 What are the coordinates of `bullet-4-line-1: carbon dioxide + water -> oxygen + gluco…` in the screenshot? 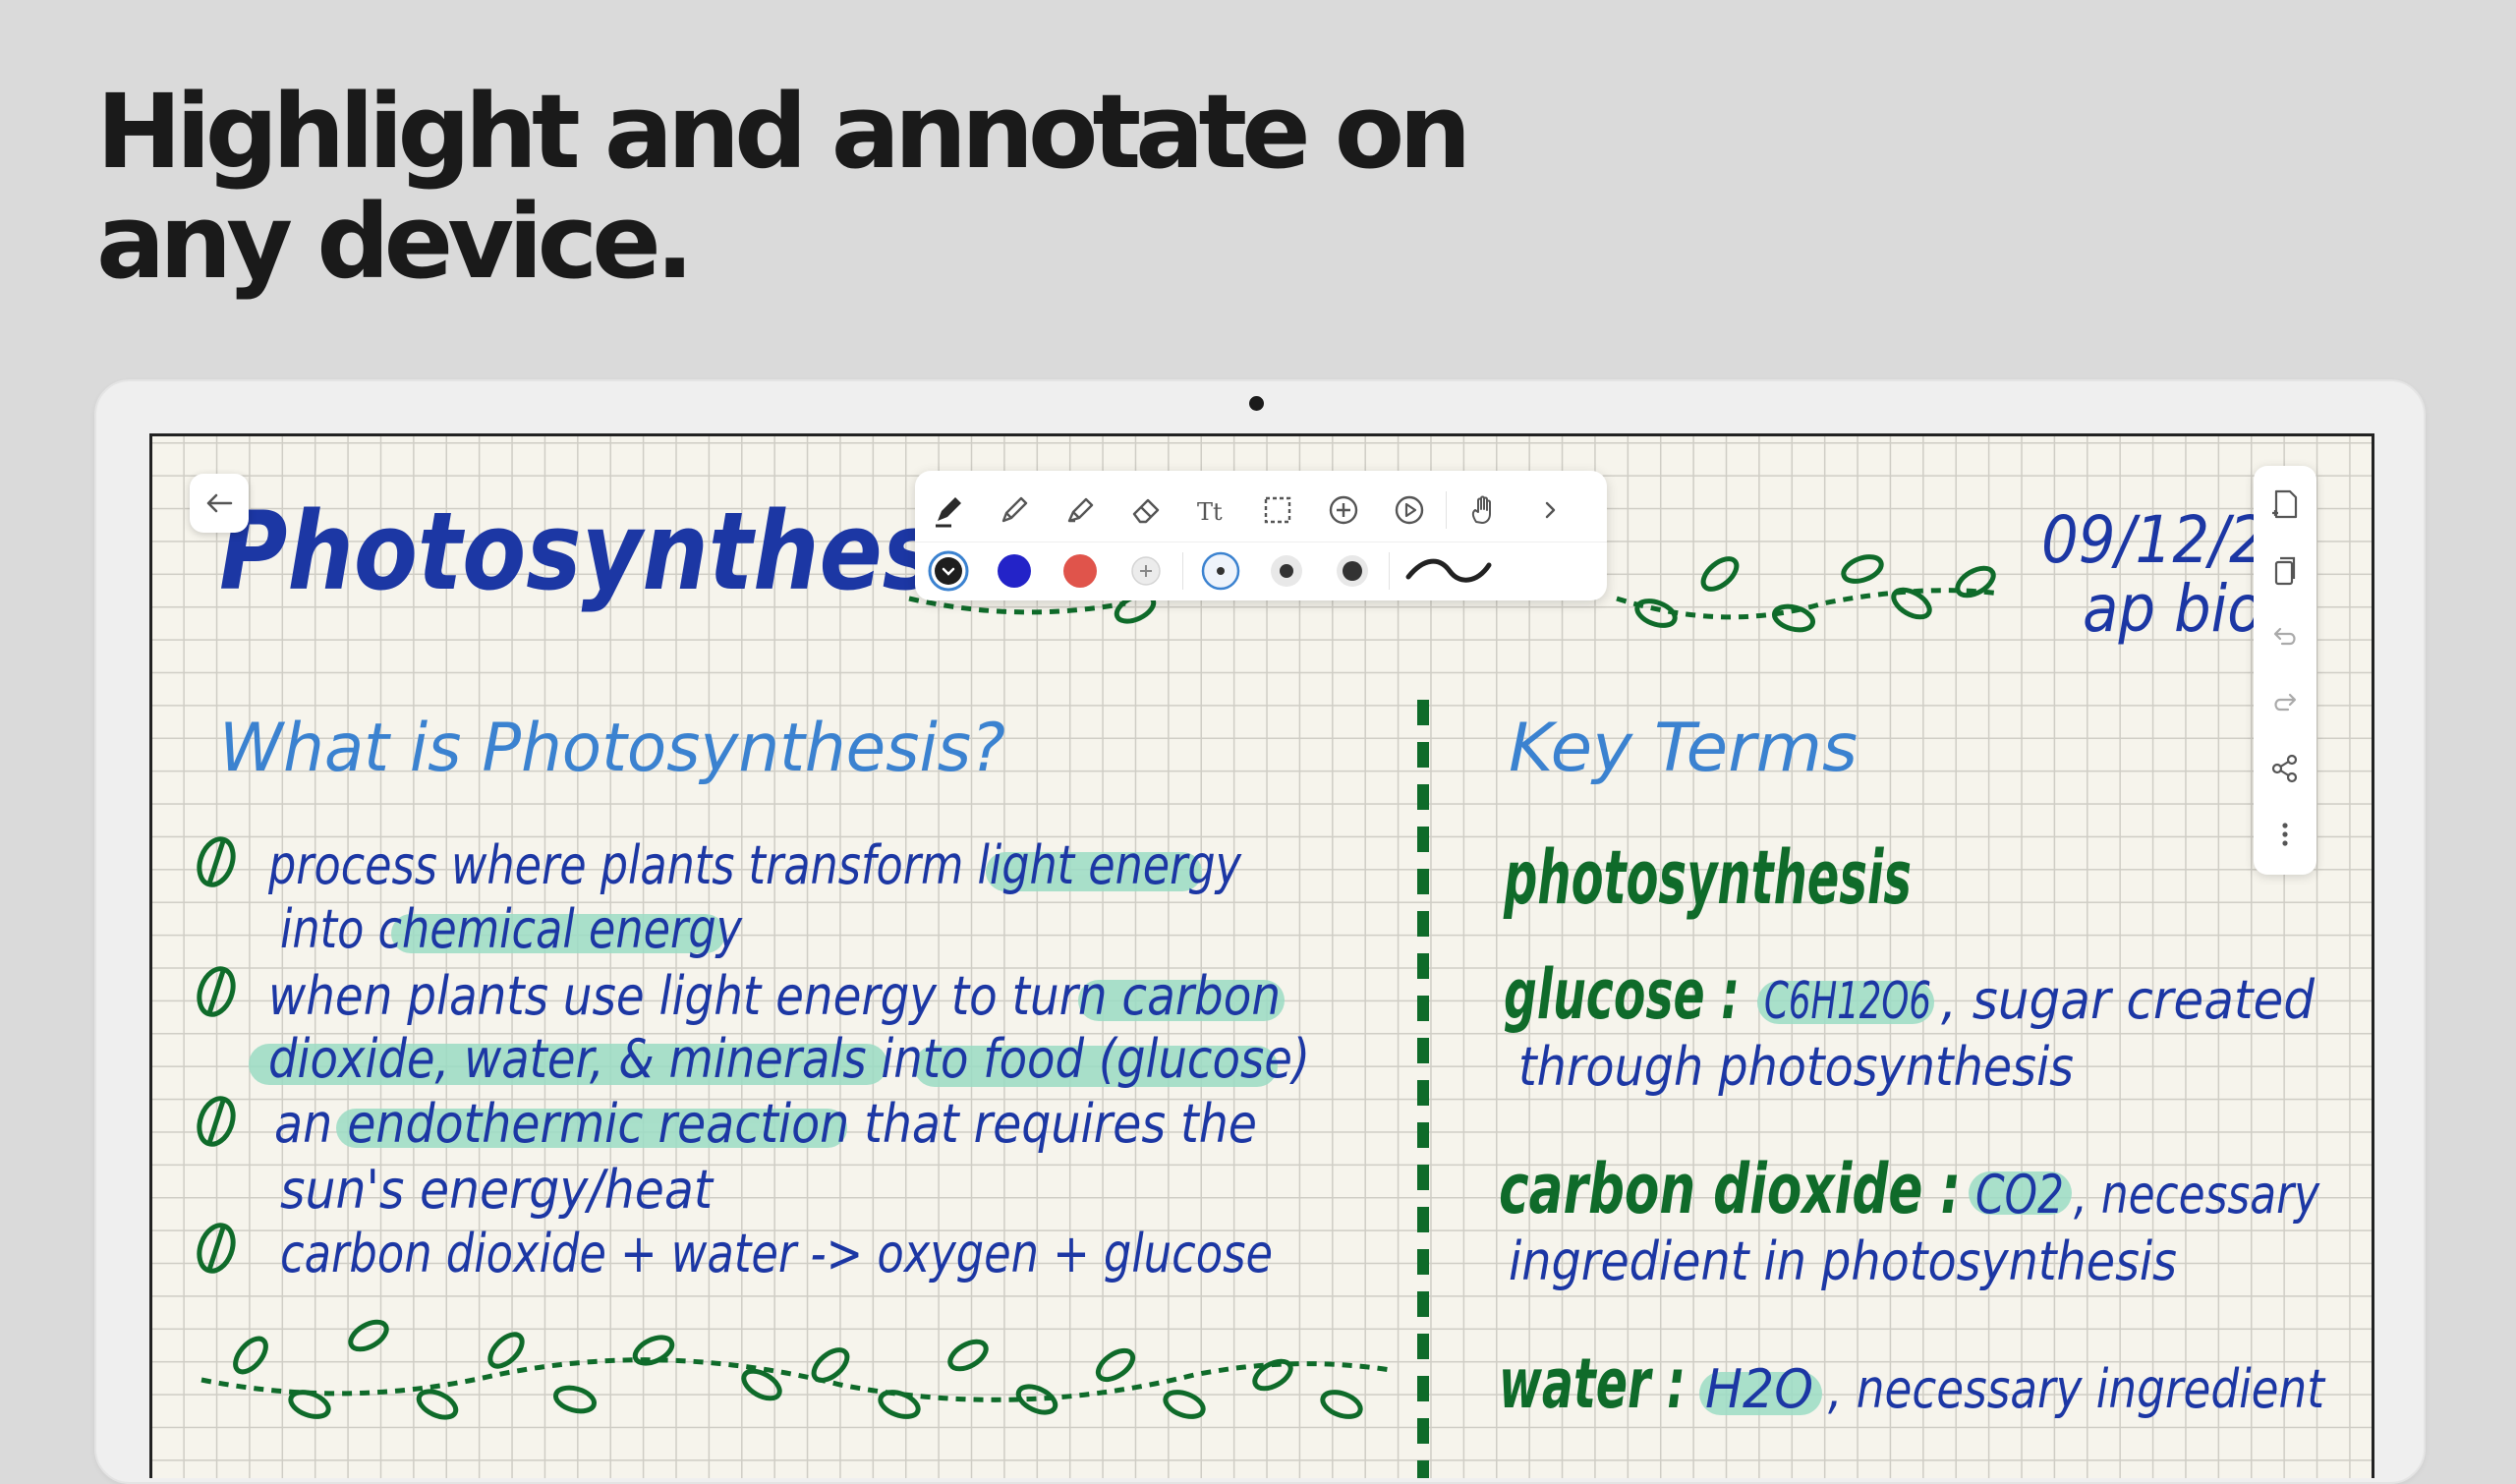 It's located at (776, 1253).